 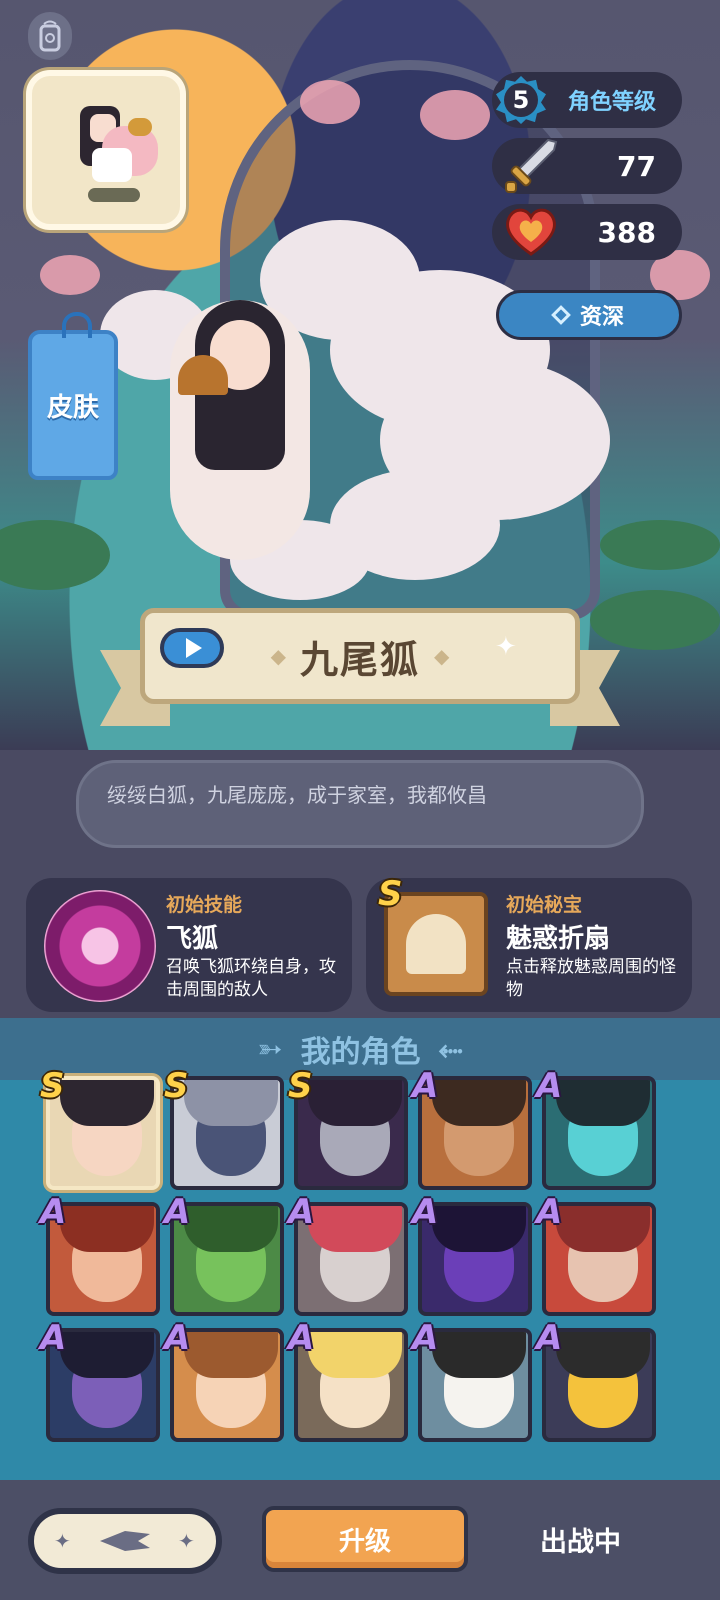 What do you see at coordinates (558, 939) in the screenshot?
I see `treasure-title: 魅惑折扇` at bounding box center [558, 939].